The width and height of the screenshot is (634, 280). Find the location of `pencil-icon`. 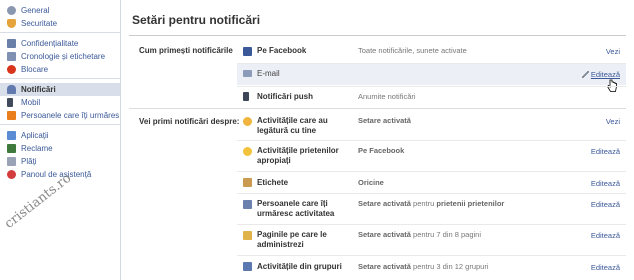

pencil-icon is located at coordinates (585, 74).